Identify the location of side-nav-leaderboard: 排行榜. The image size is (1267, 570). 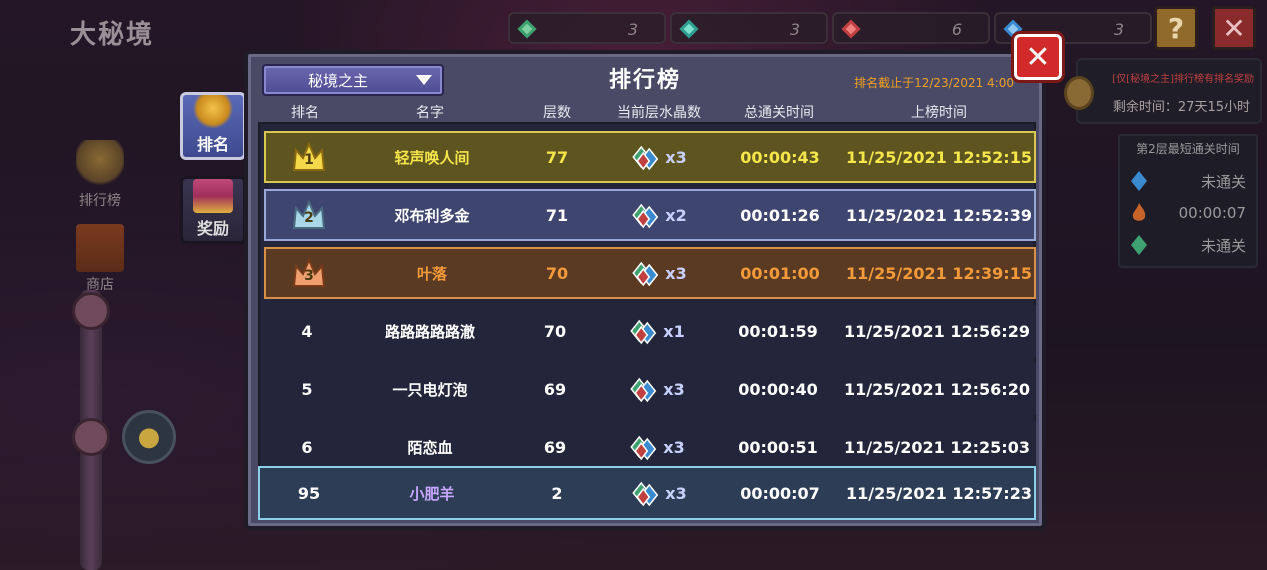
(100, 175).